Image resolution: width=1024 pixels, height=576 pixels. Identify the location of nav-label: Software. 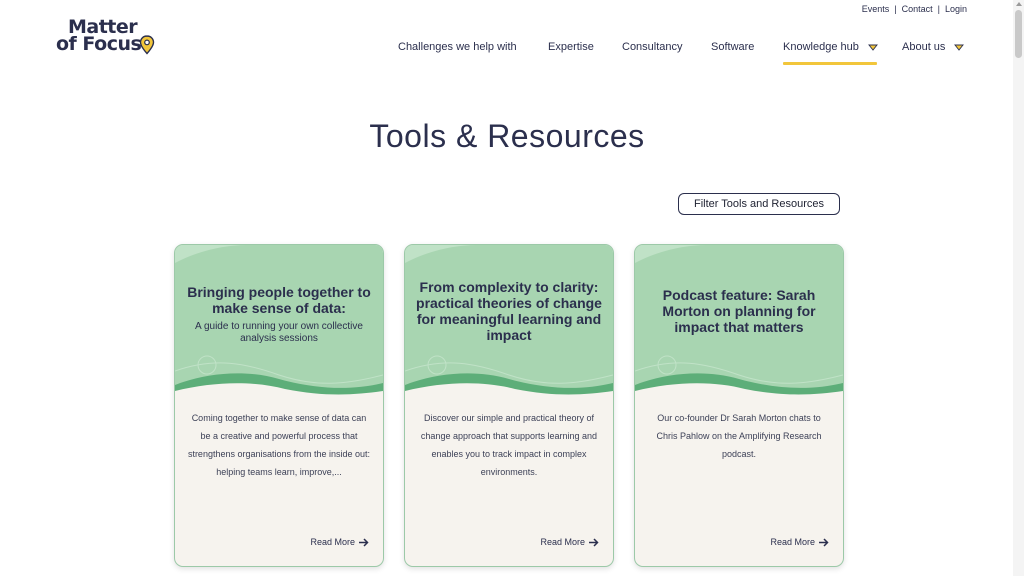
(733, 47).